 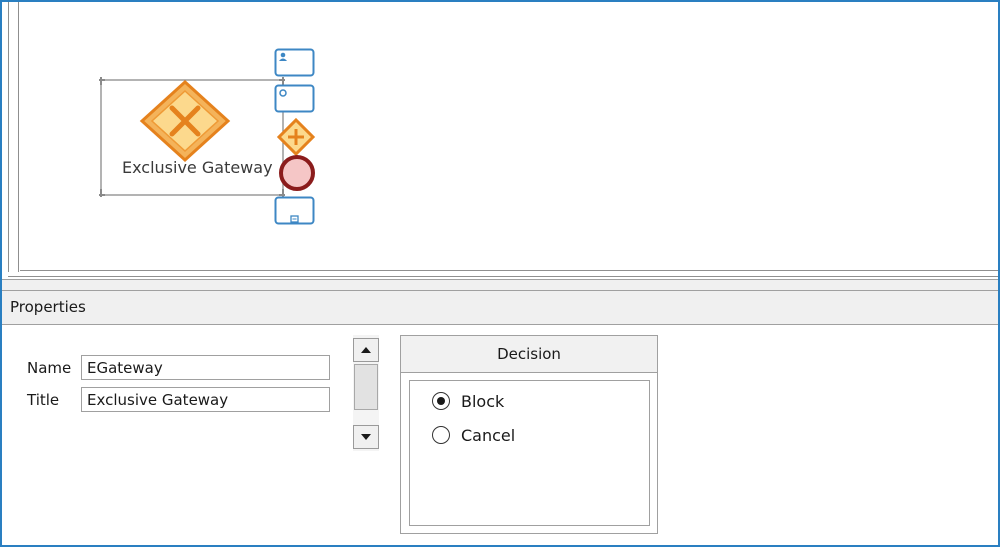 I want to click on option-block: Block, so click(x=468, y=401).